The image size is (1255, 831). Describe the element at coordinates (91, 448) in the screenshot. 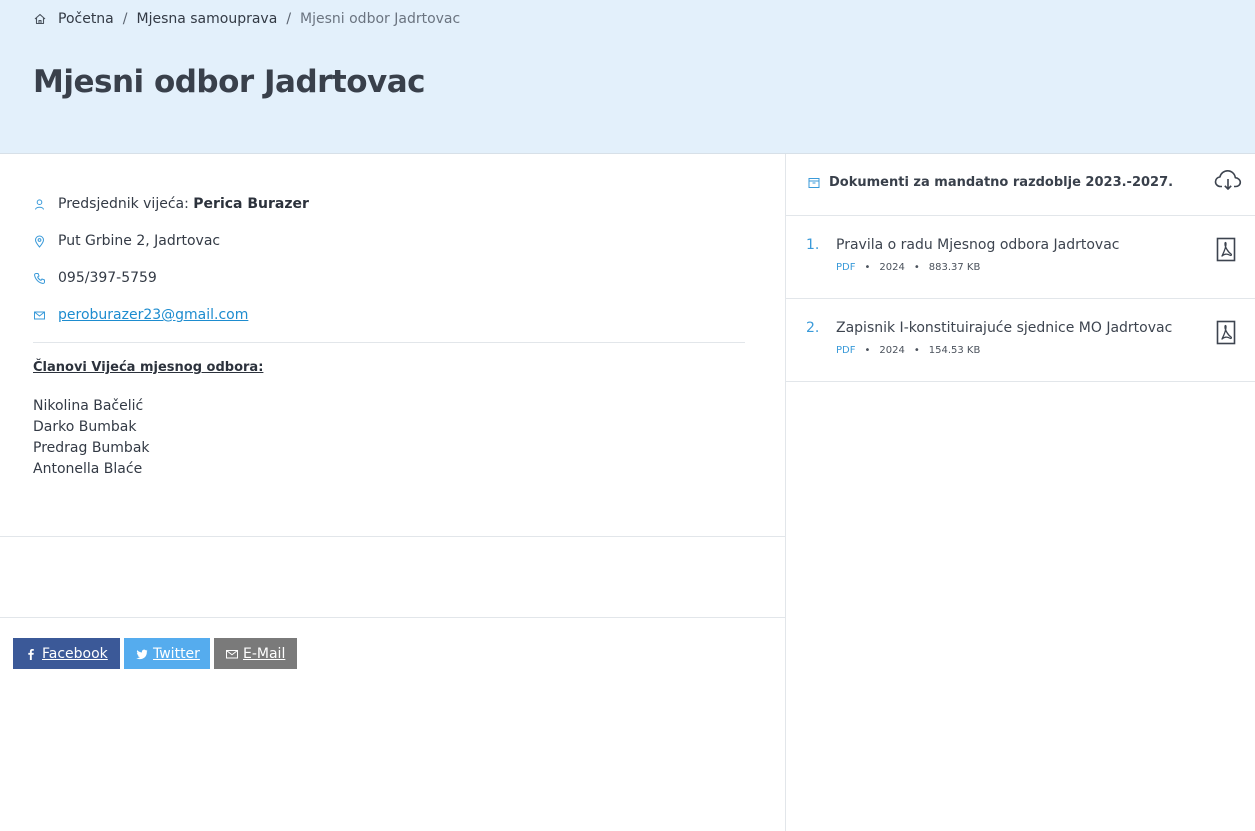

I see `member-item: Predrag Bumbak` at that location.